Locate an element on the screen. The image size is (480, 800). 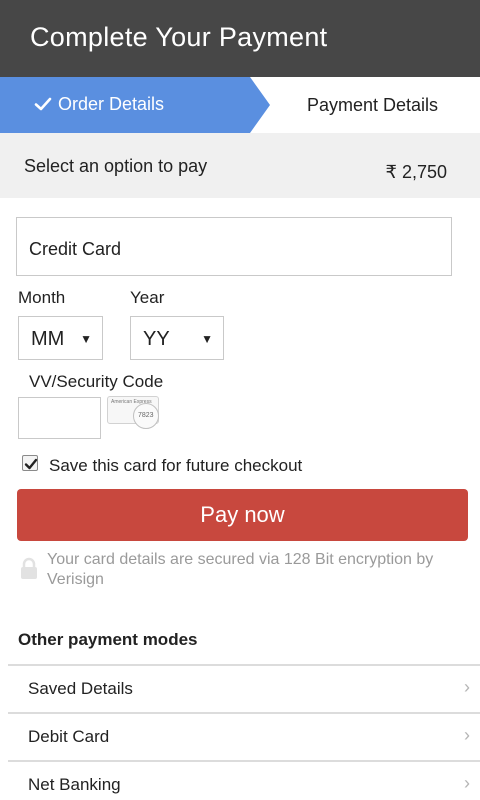
pay-now-label: Pay now is located at coordinates (242, 514).